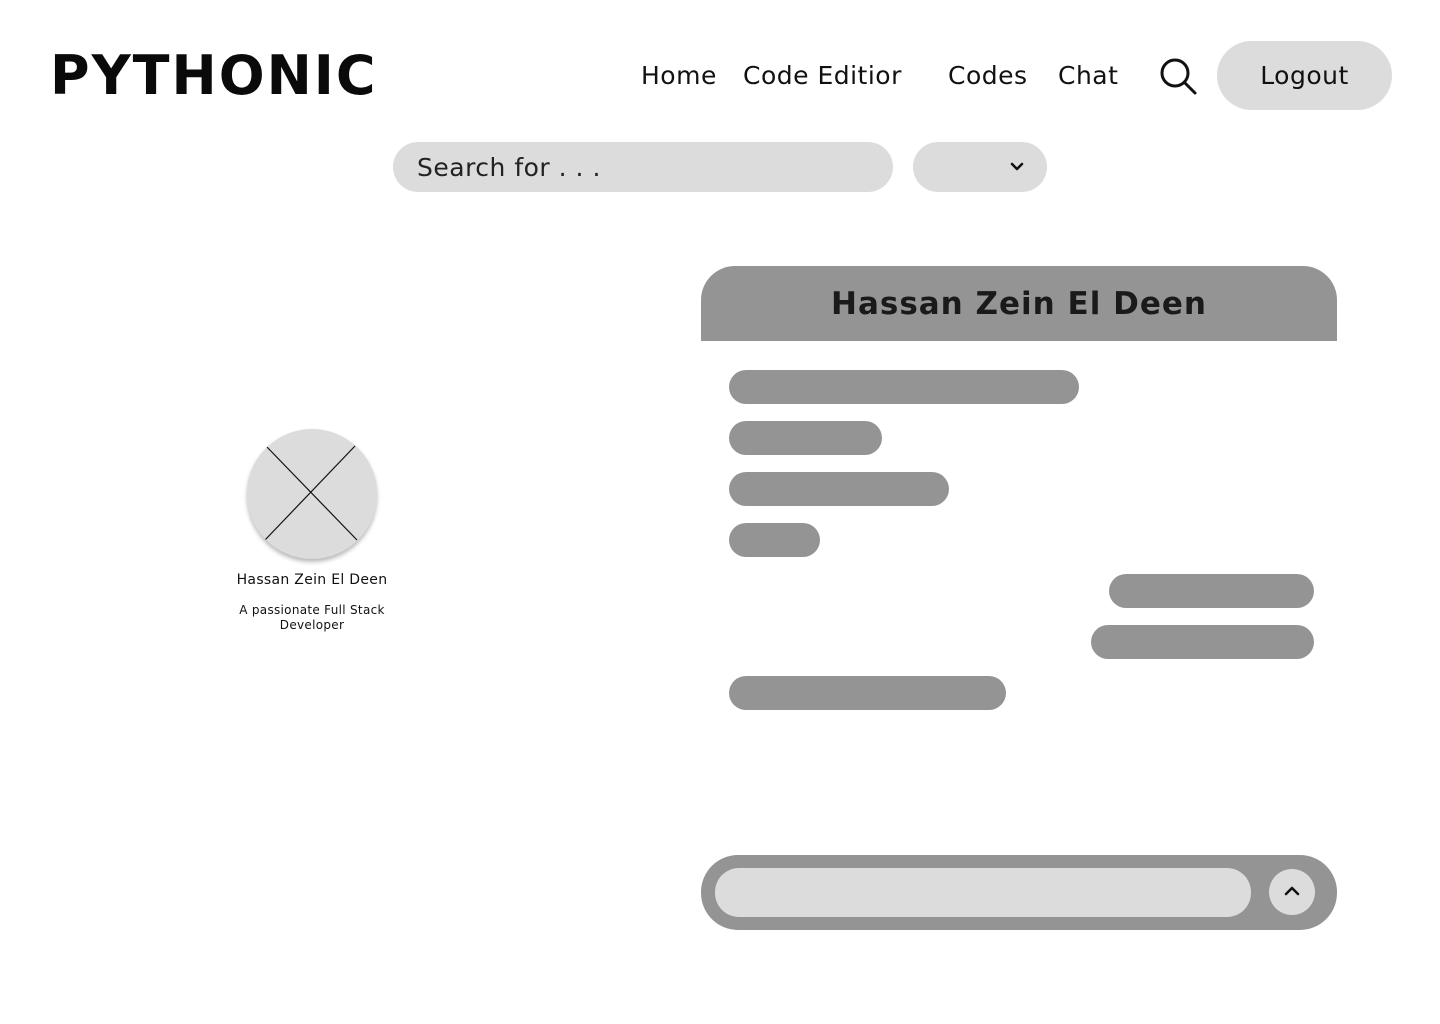 The image size is (1440, 1024). I want to click on message-composer, so click(1019, 892).